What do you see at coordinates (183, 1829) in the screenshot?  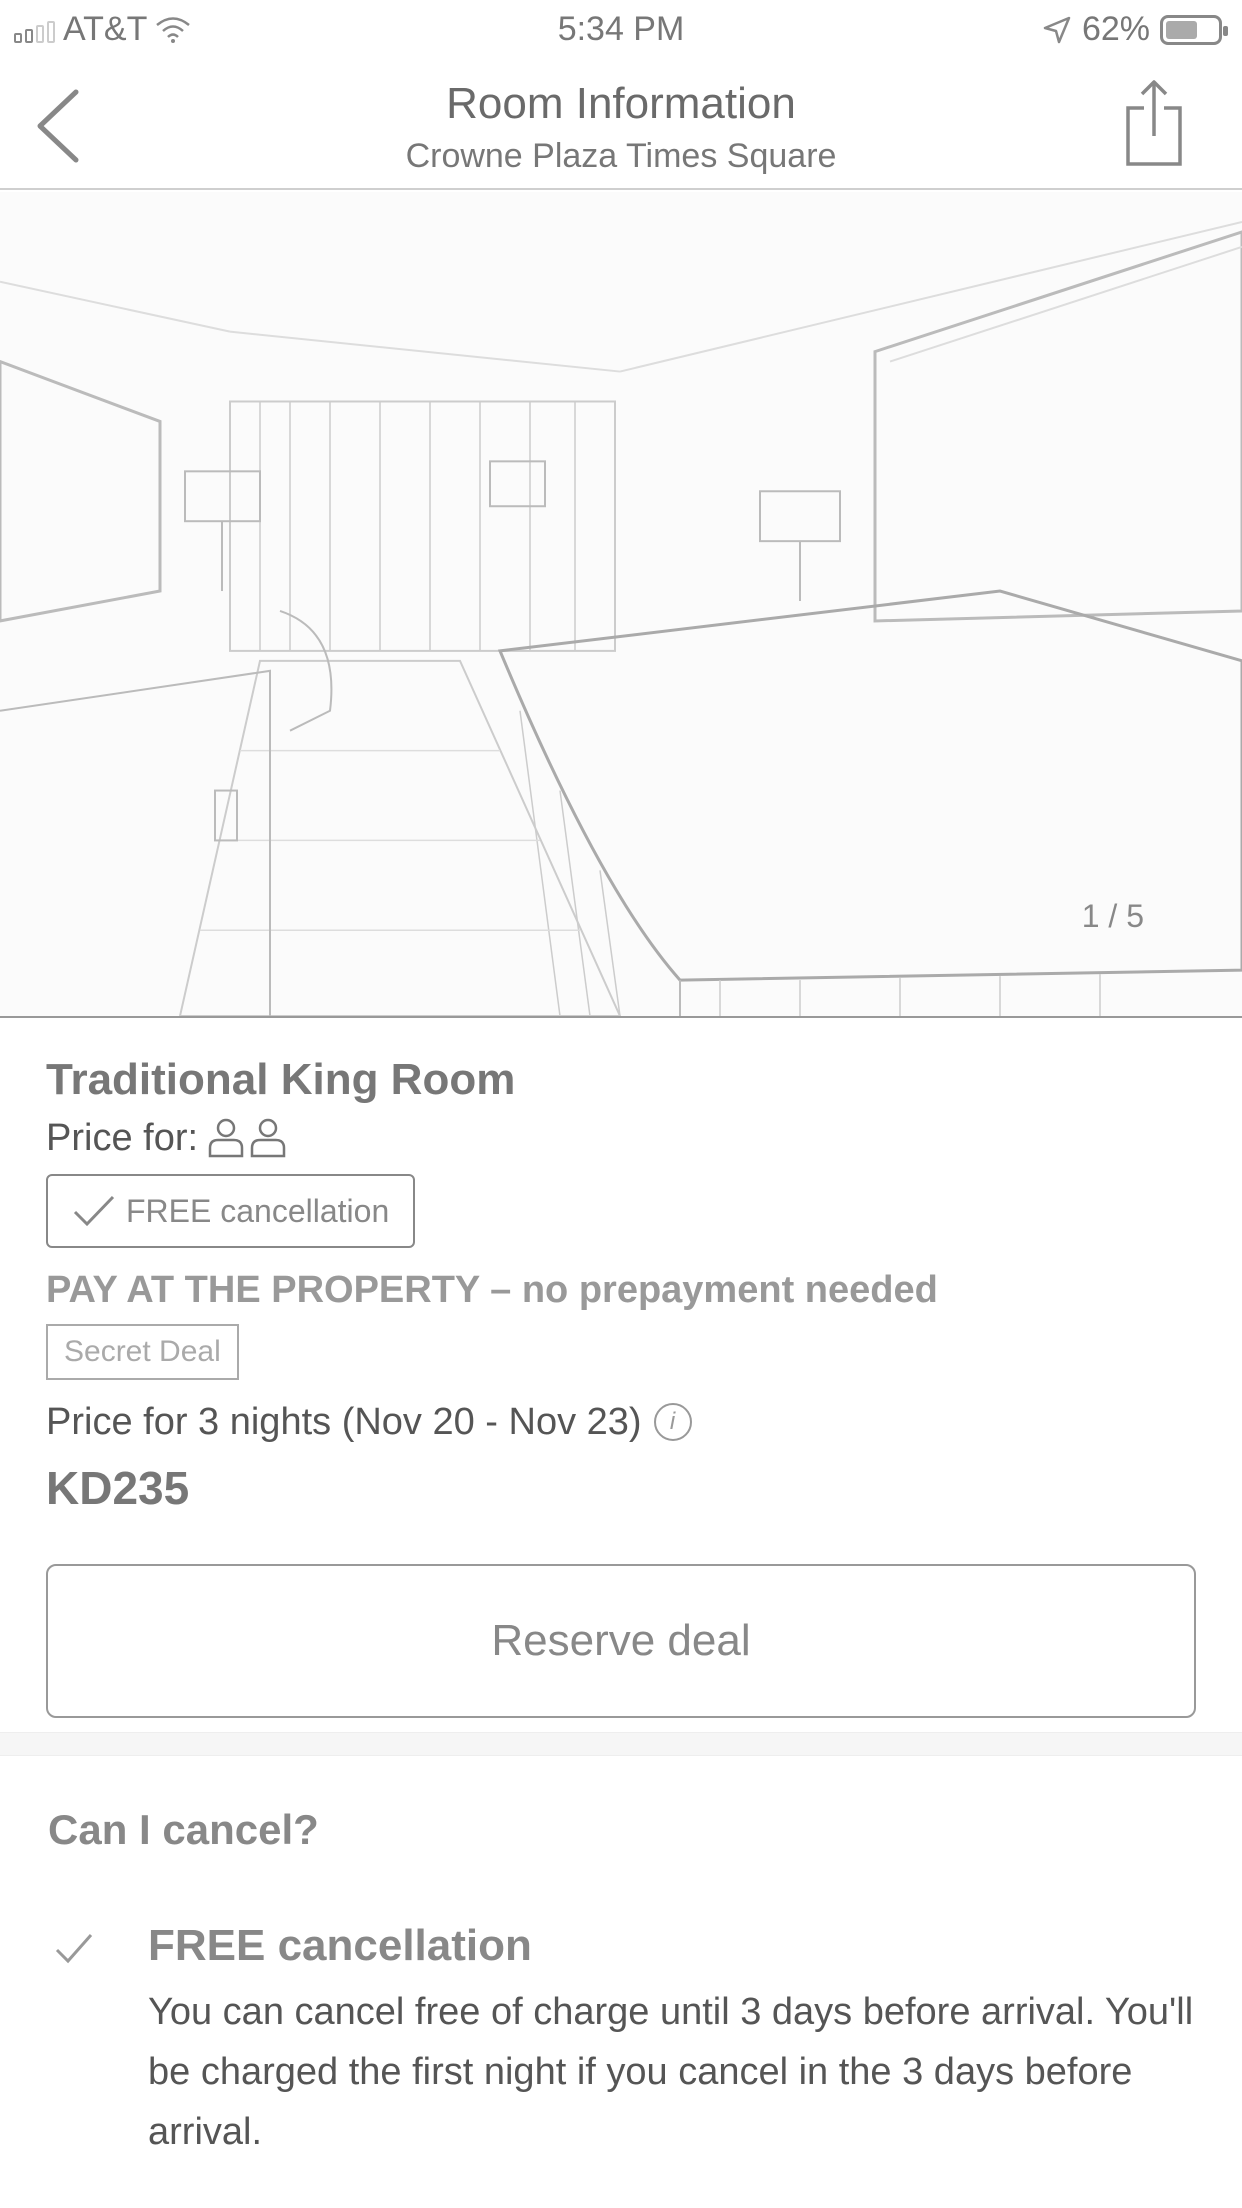 I see `cancellation-title: Can I cancel?` at bounding box center [183, 1829].